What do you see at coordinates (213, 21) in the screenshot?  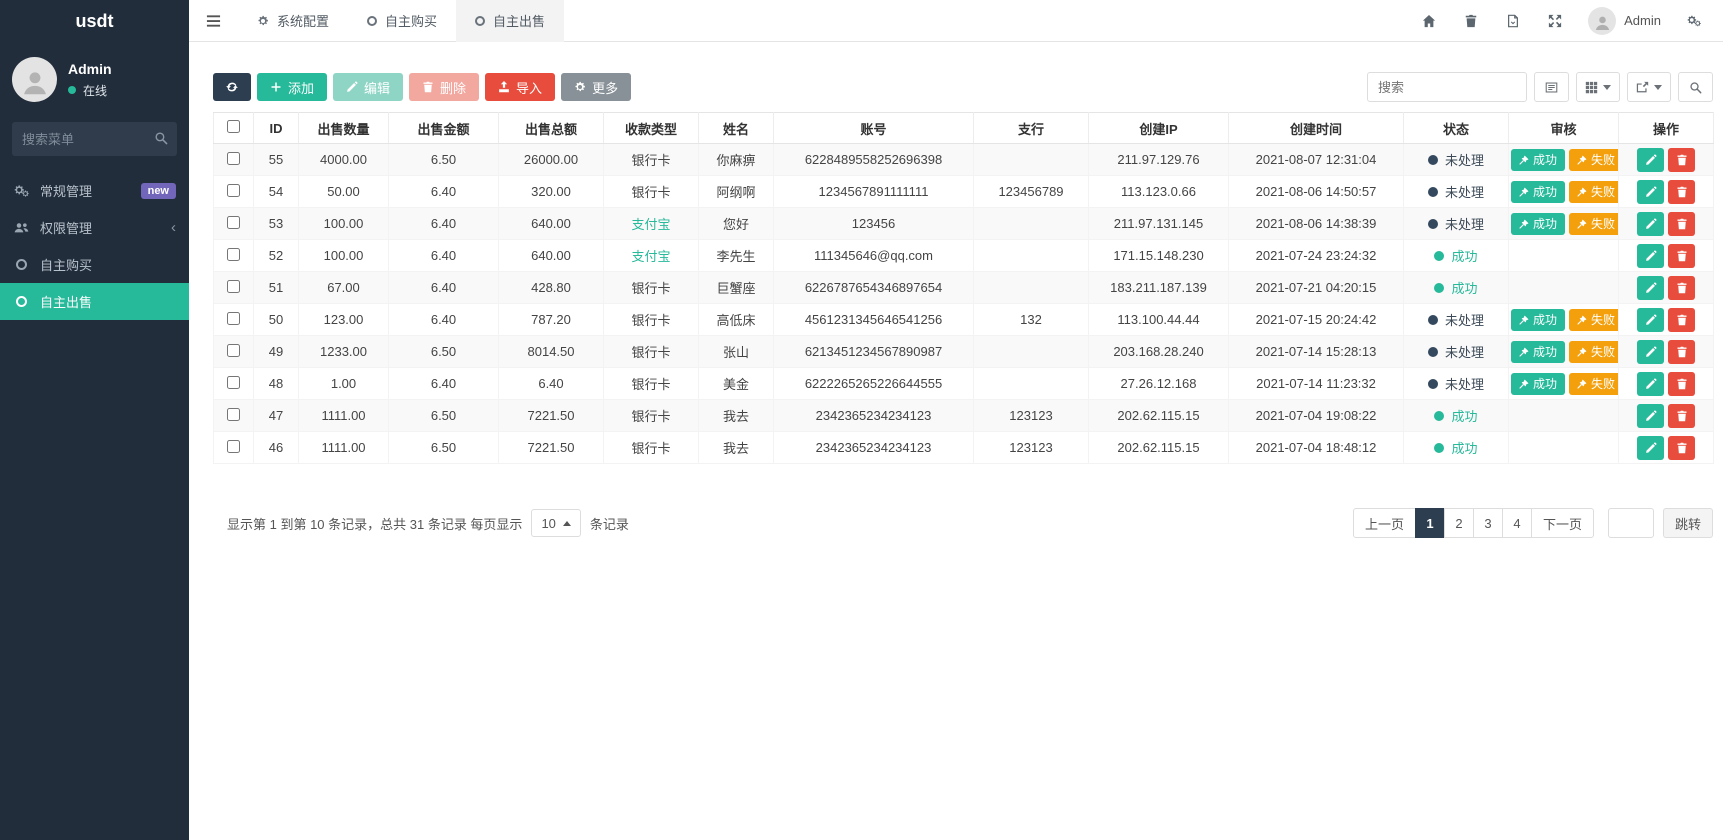 I see `hamburger-icon` at bounding box center [213, 21].